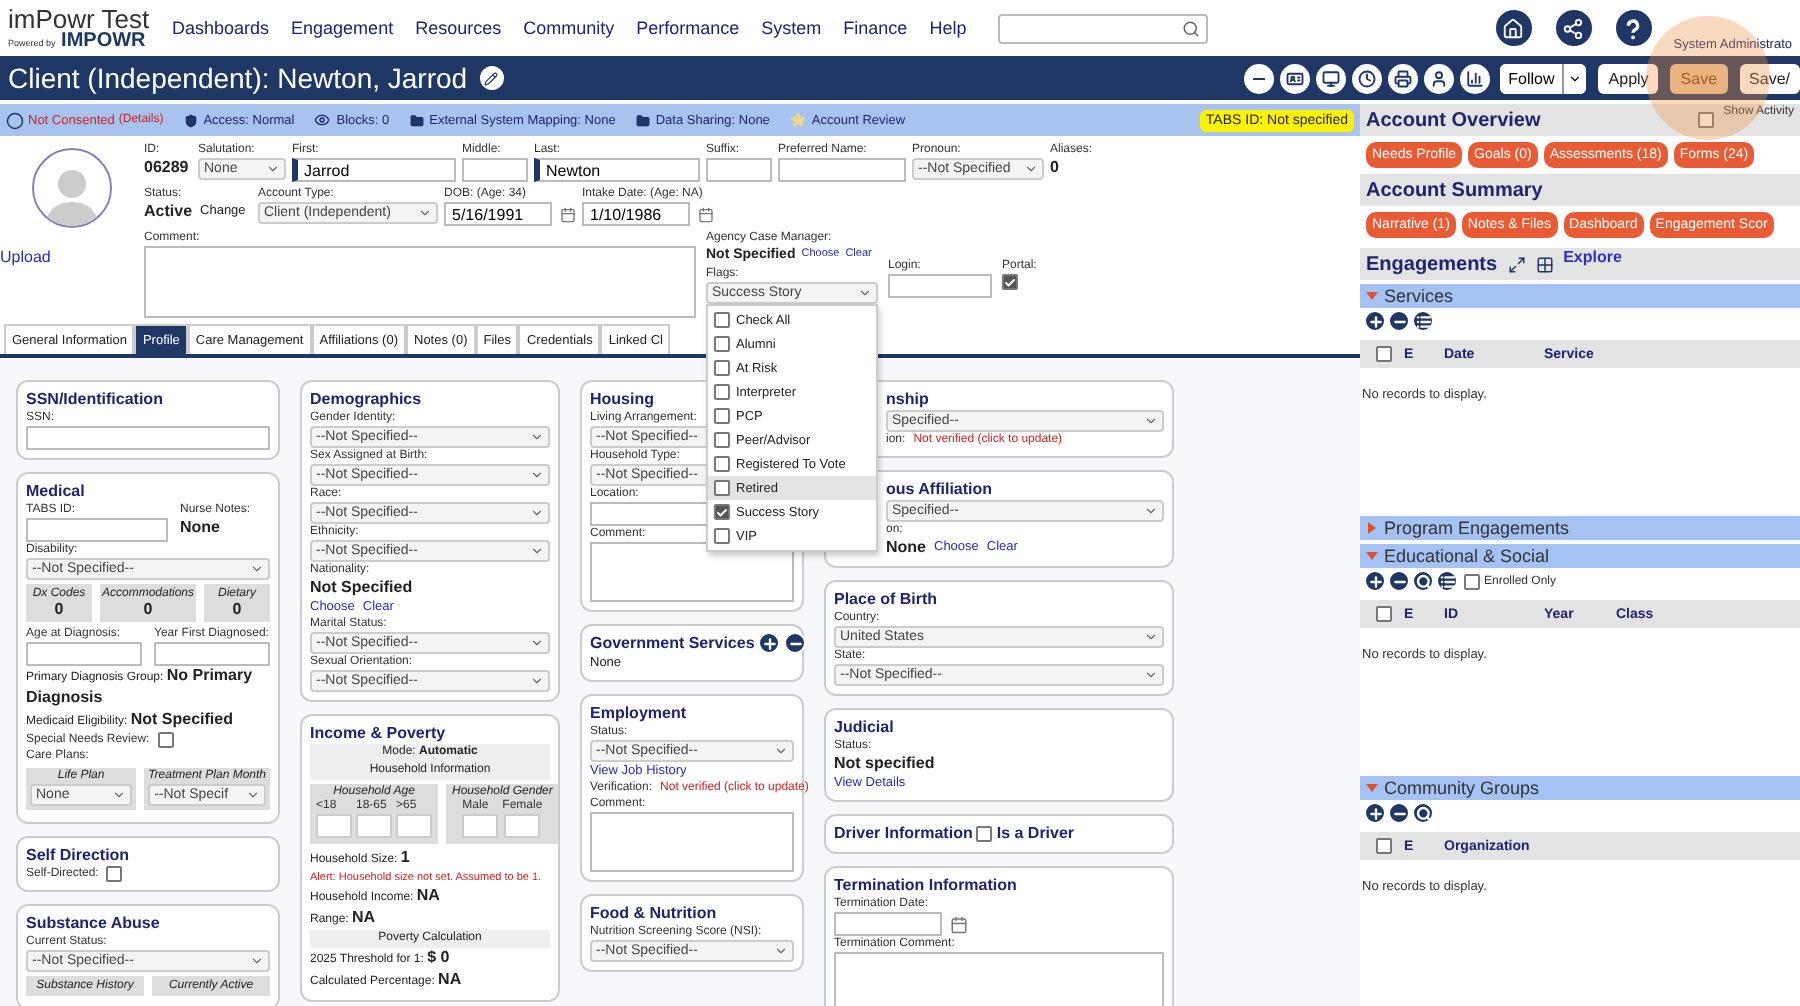 The width and height of the screenshot is (1800, 1006). Describe the element at coordinates (1513, 28) in the screenshot. I see `home-icon` at that location.